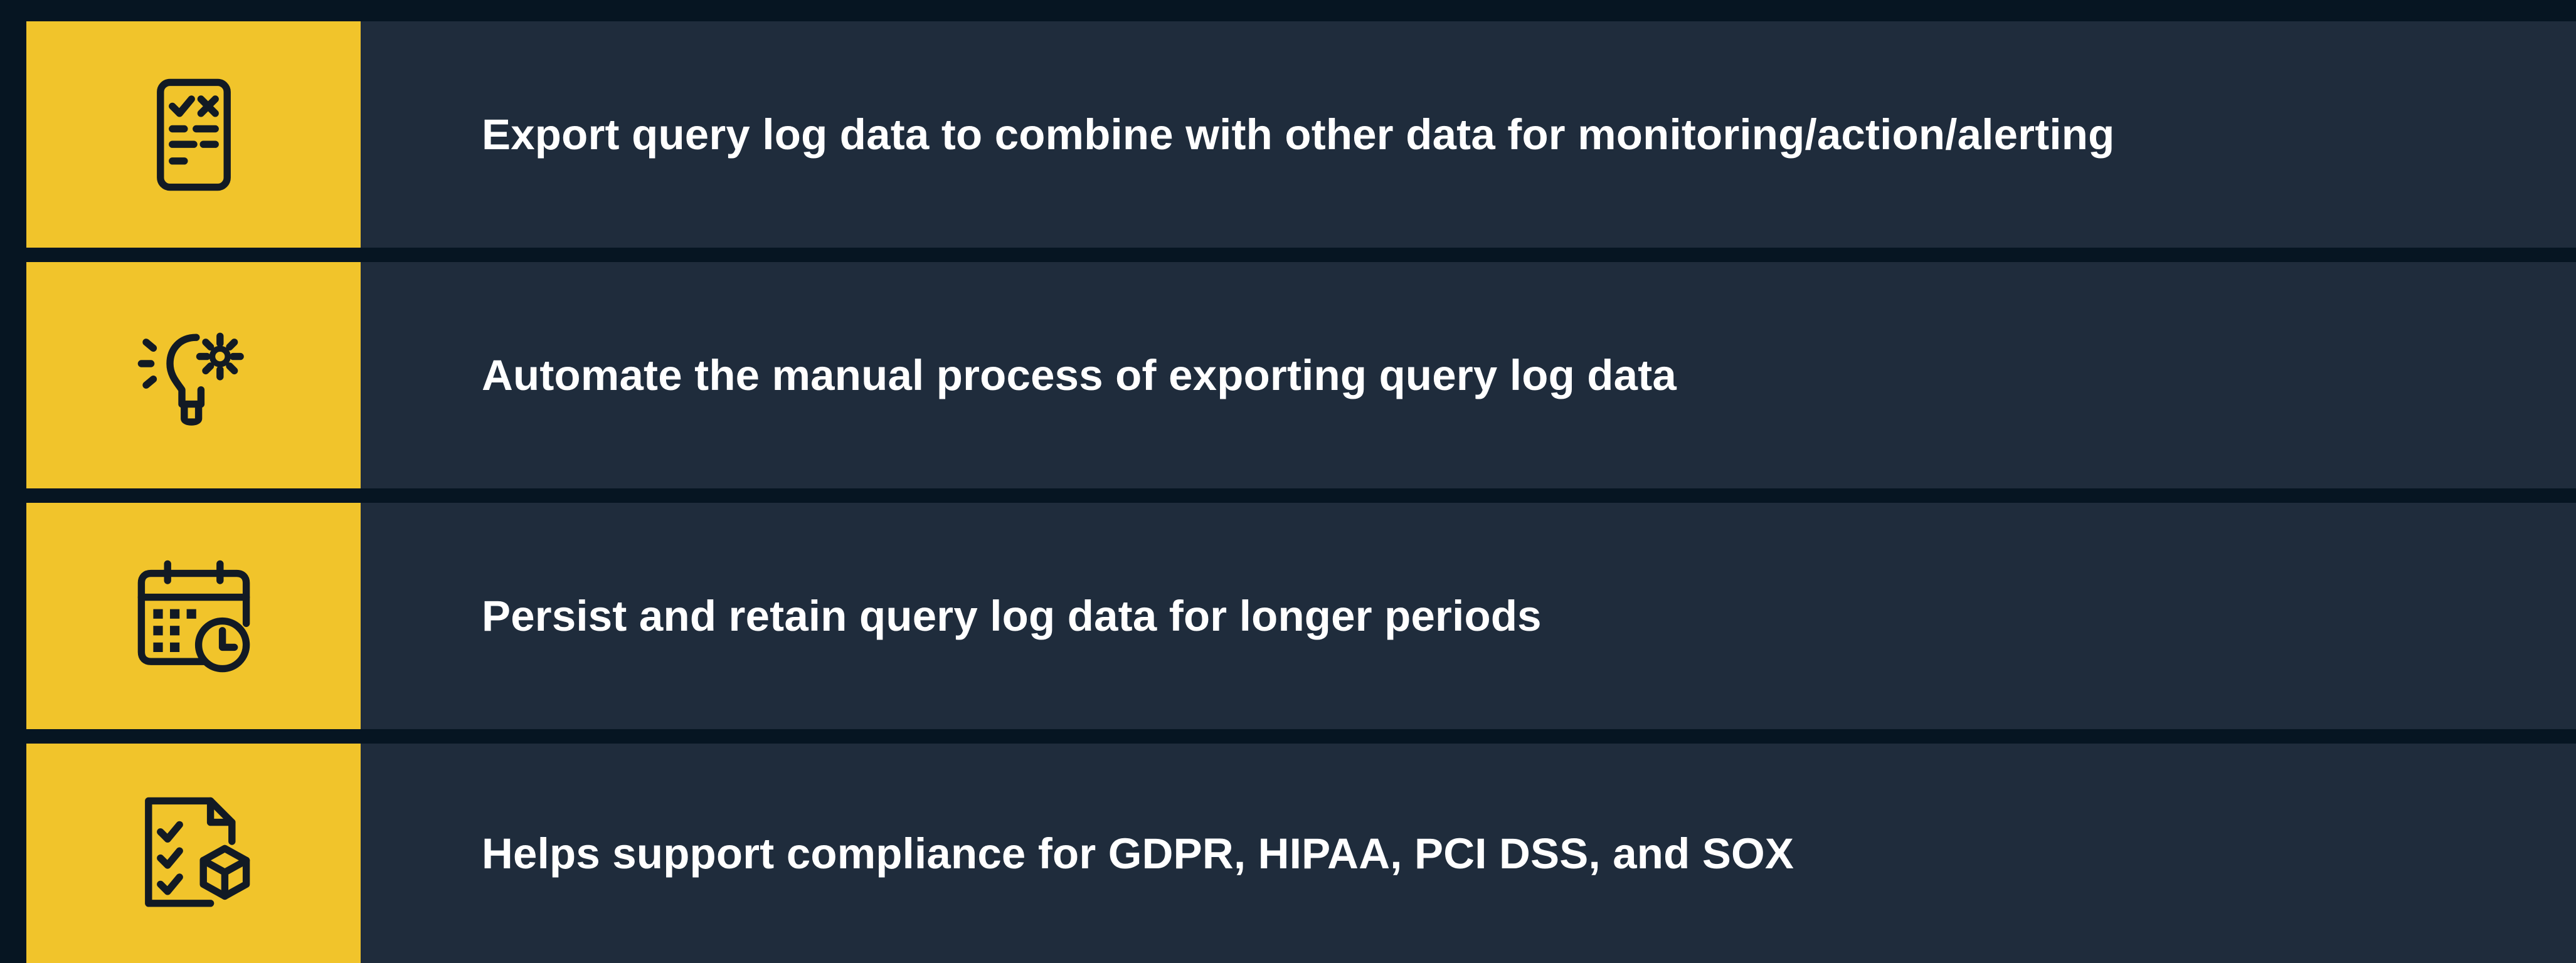 The width and height of the screenshot is (2576, 963). Describe the element at coordinates (190, 379) in the screenshot. I see `lightbulb-gear-icon` at that location.